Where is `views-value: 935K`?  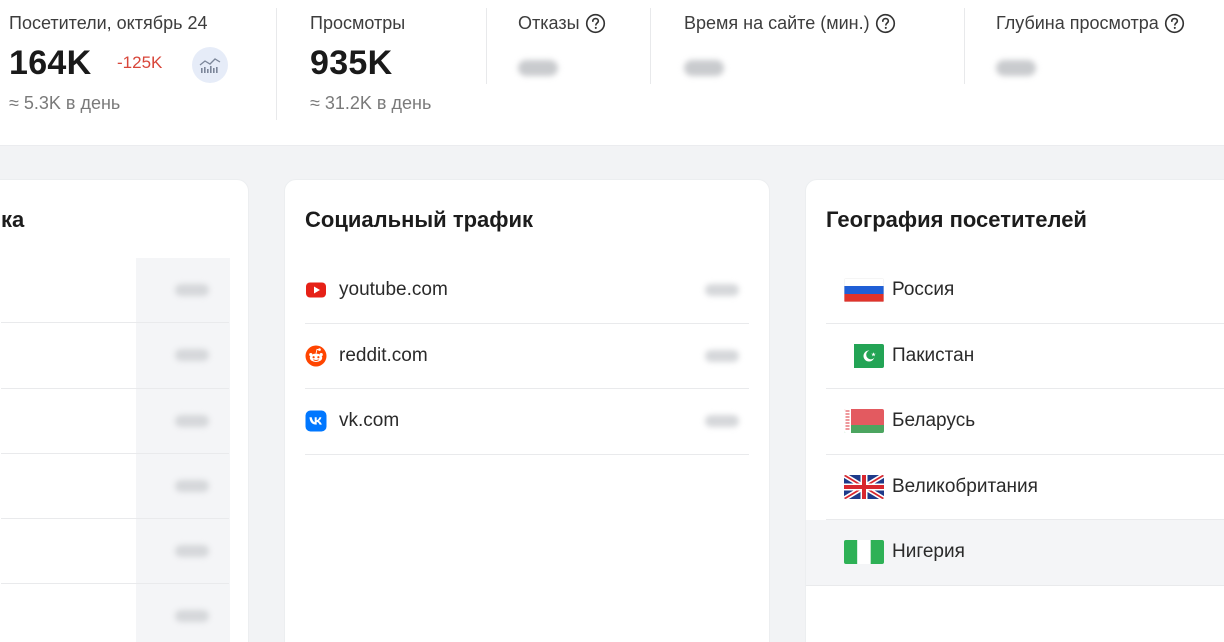
views-value: 935K is located at coordinates (351, 63).